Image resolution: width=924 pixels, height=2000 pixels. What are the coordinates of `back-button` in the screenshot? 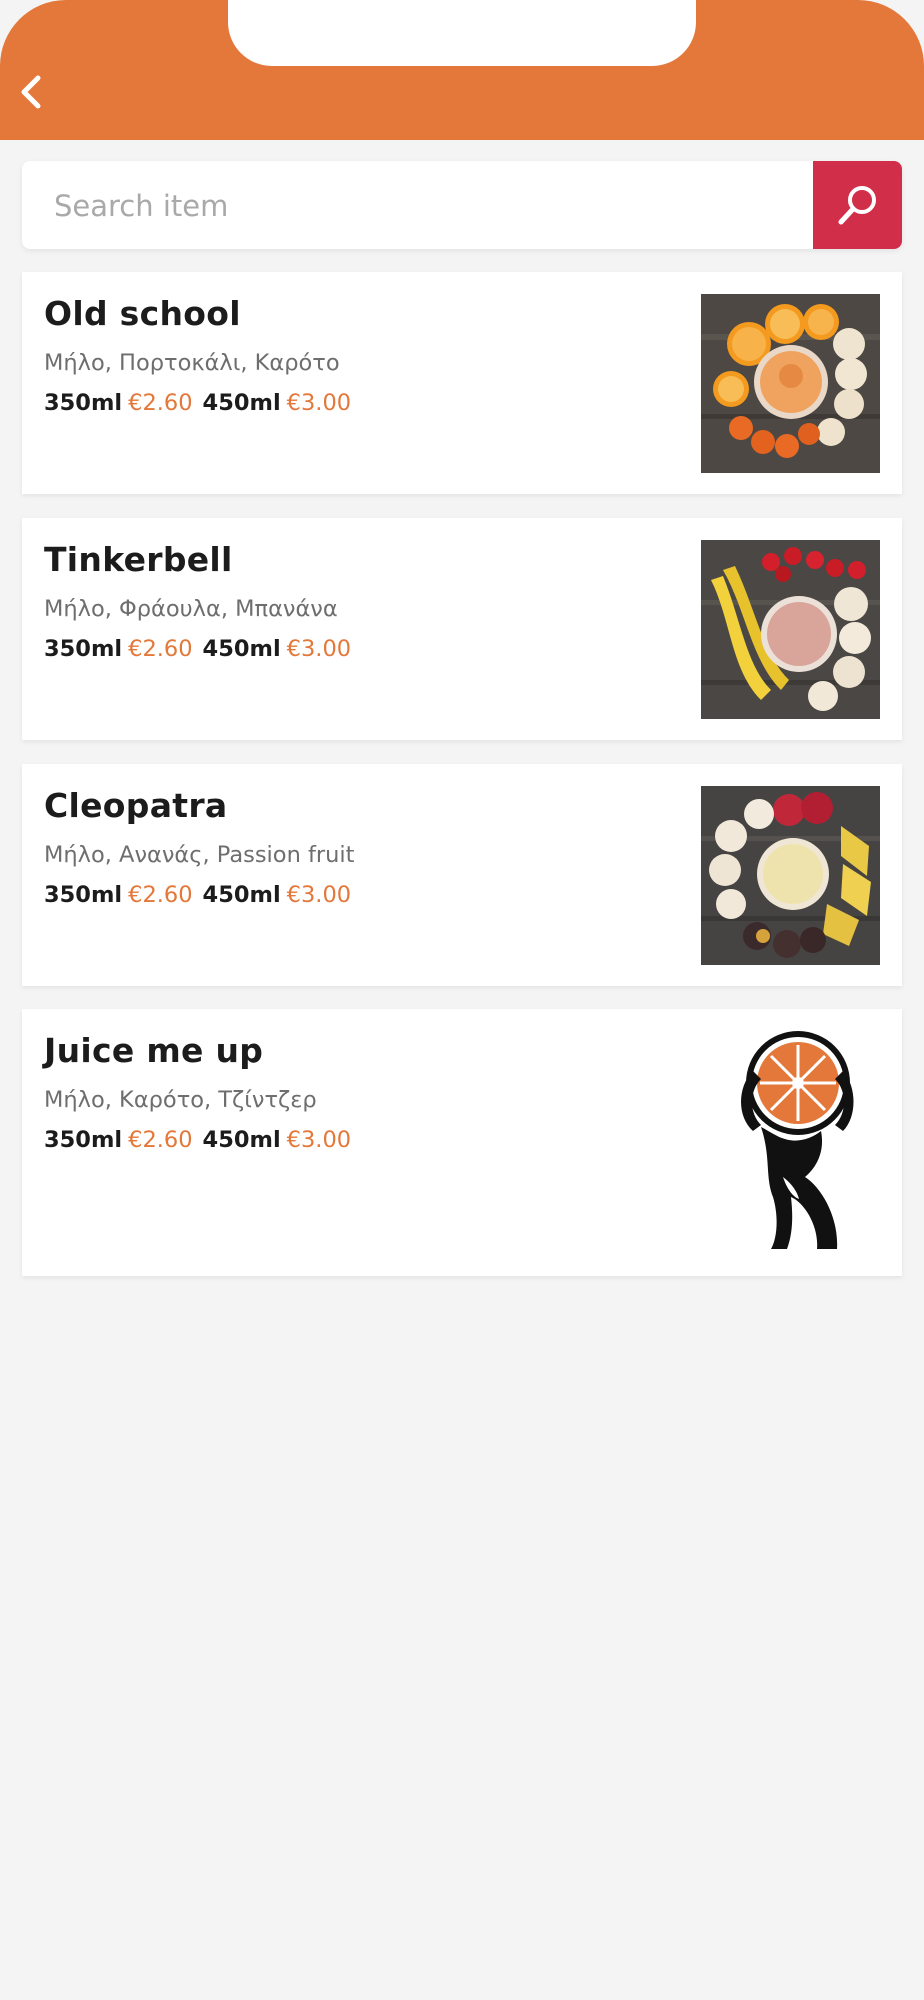 It's located at (31, 92).